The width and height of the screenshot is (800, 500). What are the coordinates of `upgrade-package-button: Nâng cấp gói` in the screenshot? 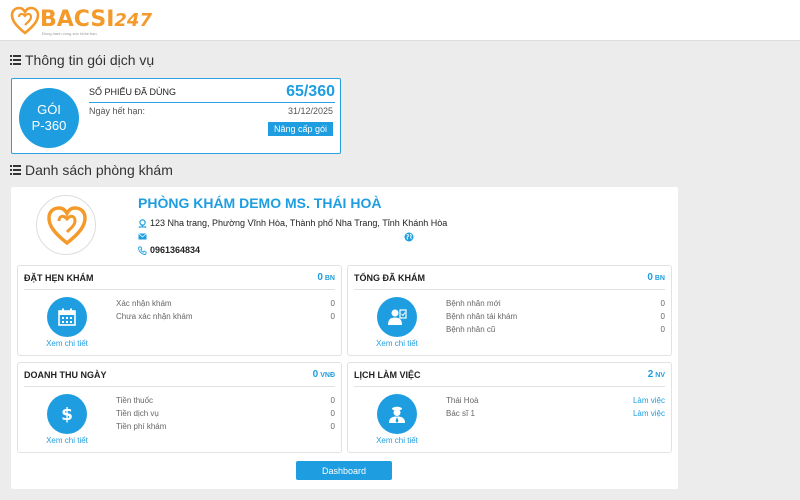 It's located at (300, 129).